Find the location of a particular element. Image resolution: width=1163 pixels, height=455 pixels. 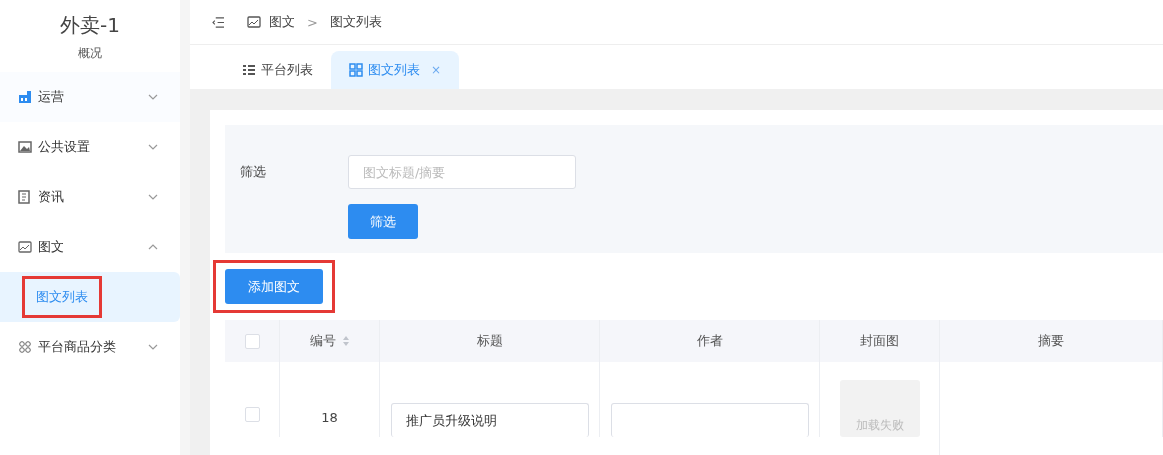

column-title: 封面图 is located at coordinates (879, 341).